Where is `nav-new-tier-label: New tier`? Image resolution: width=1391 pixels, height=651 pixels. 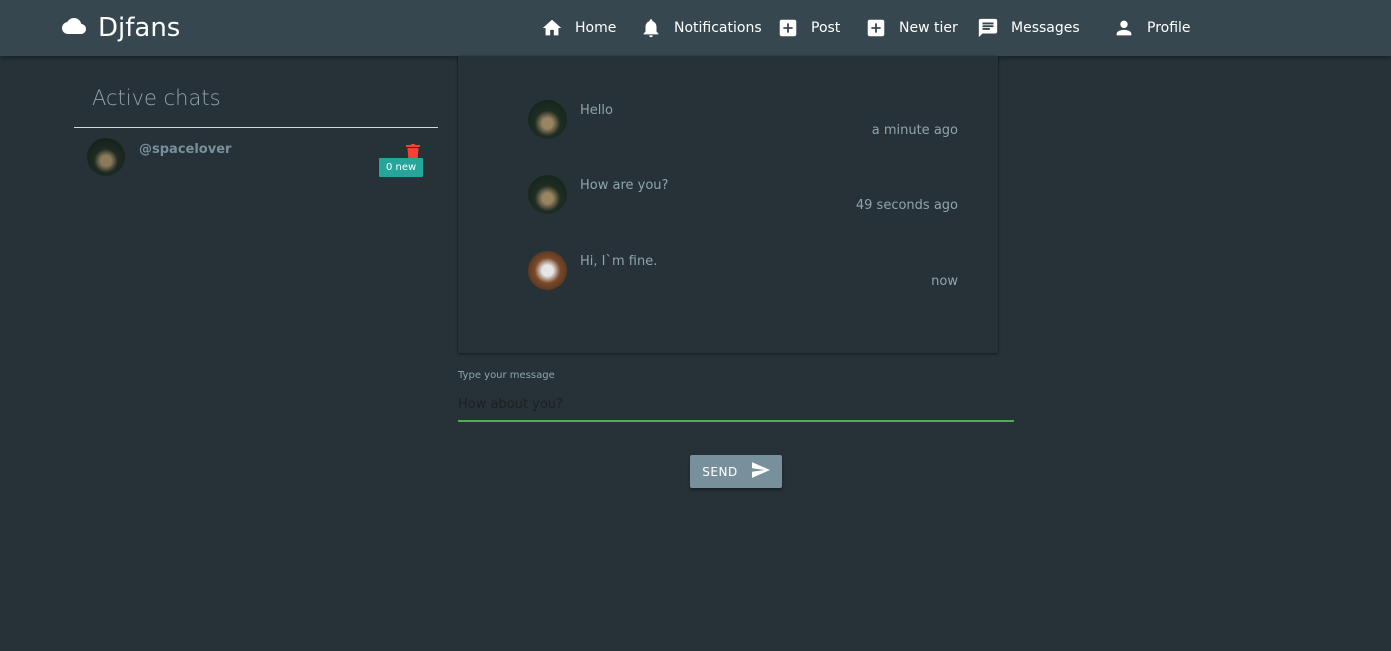 nav-new-tier-label: New tier is located at coordinates (928, 28).